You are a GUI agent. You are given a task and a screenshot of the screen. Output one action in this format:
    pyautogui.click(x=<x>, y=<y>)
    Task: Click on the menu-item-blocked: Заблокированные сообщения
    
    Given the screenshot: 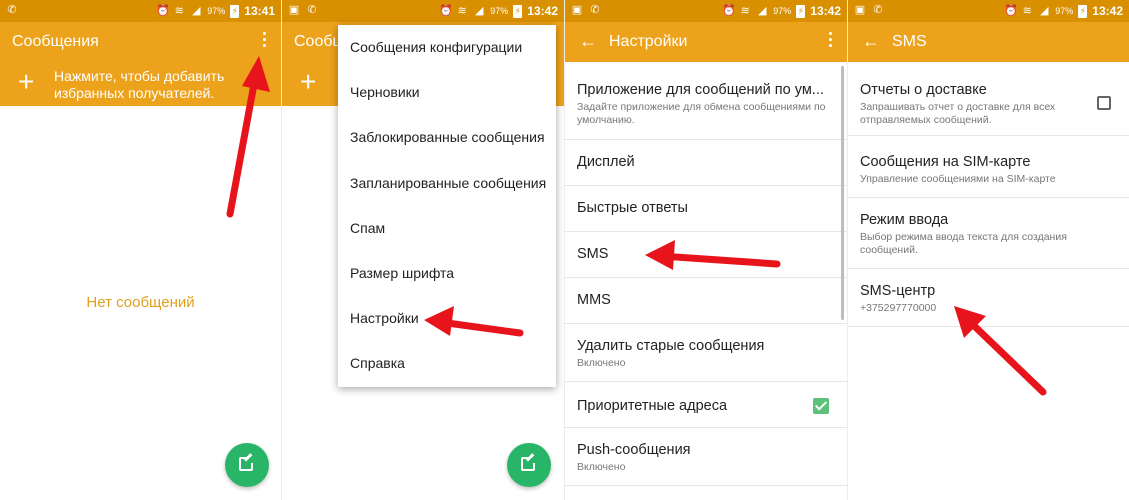 What is the action you would take?
    pyautogui.click(x=447, y=137)
    